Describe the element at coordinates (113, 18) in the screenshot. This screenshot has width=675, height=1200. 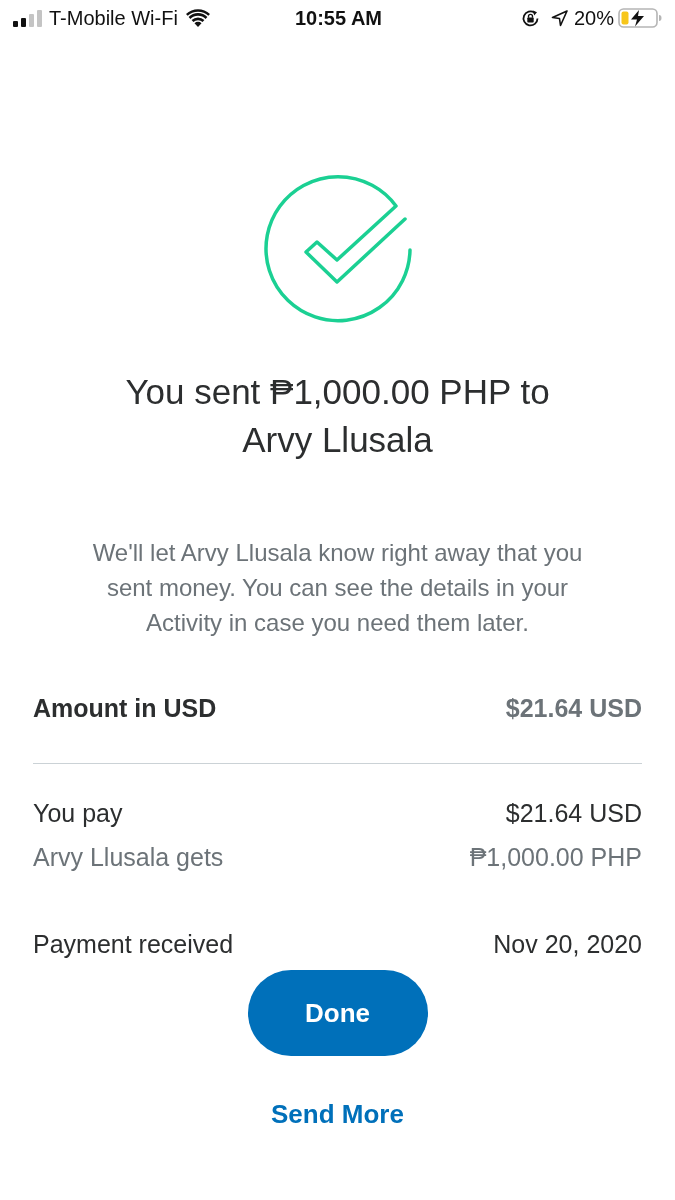
I see `carrier-text: T-Mobile Wi-Fi` at that location.